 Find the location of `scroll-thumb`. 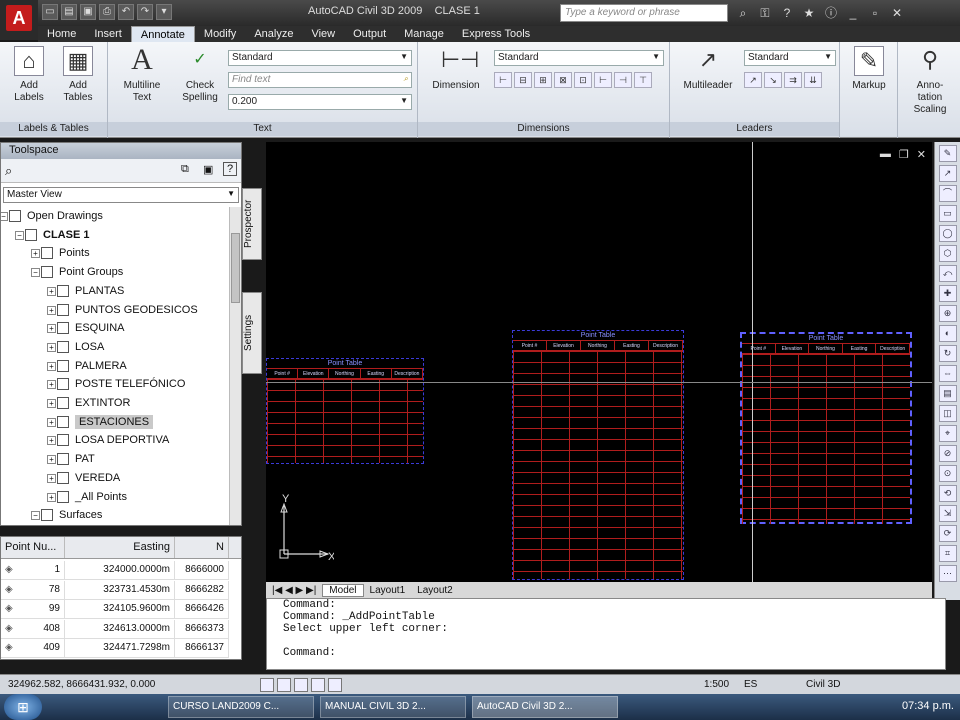

scroll-thumb is located at coordinates (235, 268).